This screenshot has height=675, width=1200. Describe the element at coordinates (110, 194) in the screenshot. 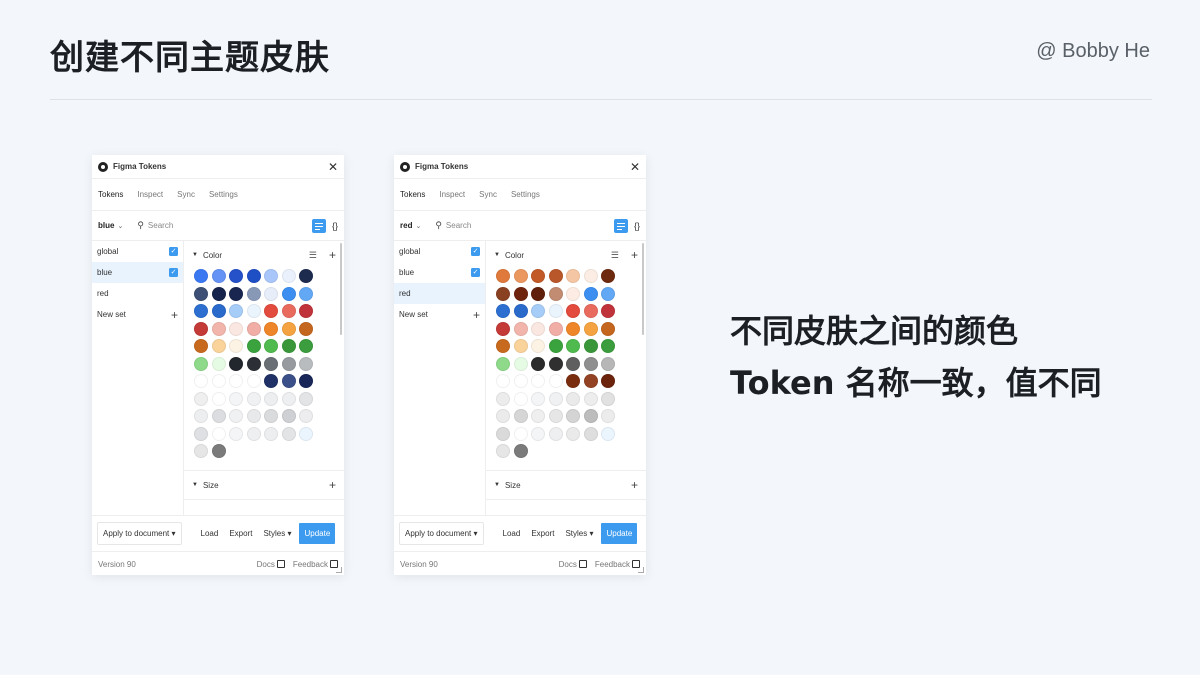

I see `tab-tokens: Tokens` at that location.